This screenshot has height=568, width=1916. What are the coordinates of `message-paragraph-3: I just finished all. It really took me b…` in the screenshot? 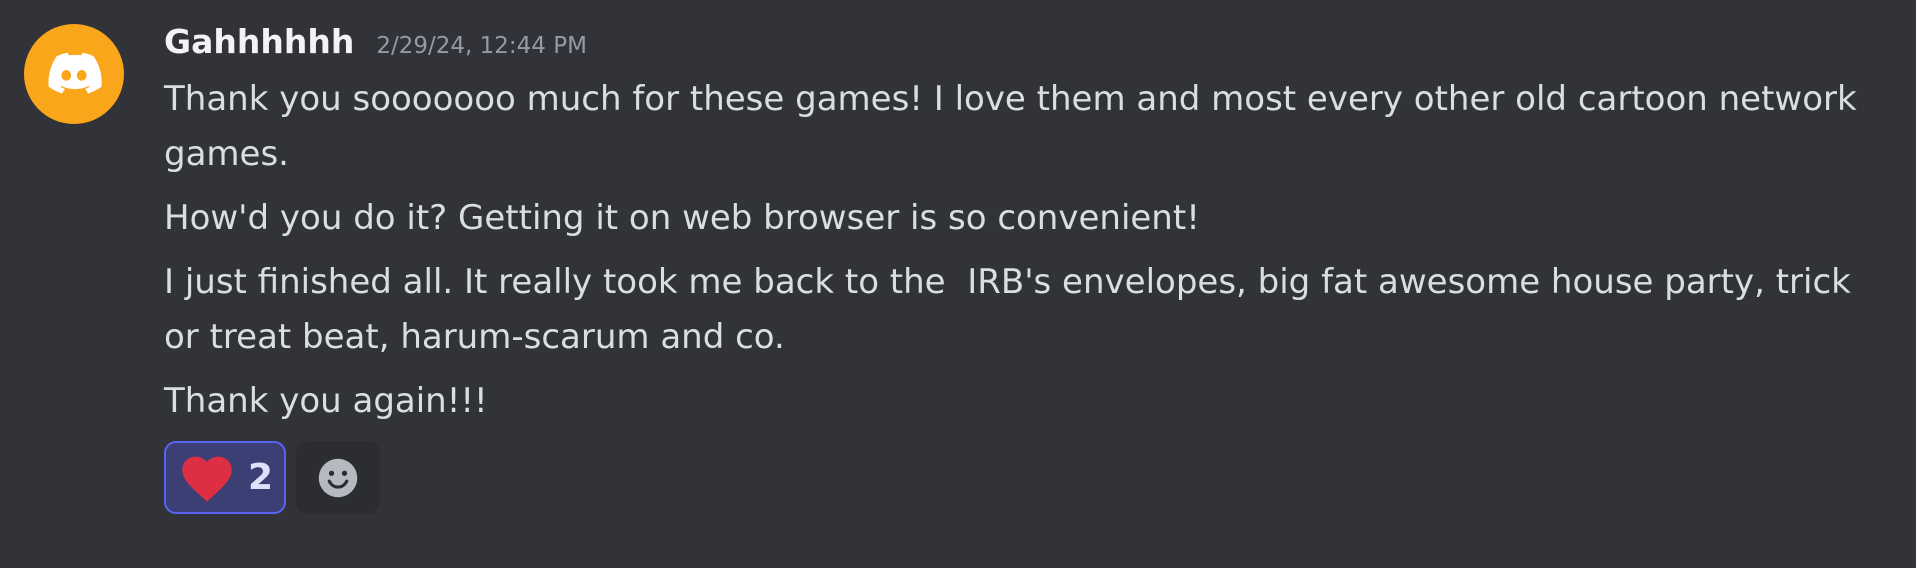 It's located at (1013, 309).